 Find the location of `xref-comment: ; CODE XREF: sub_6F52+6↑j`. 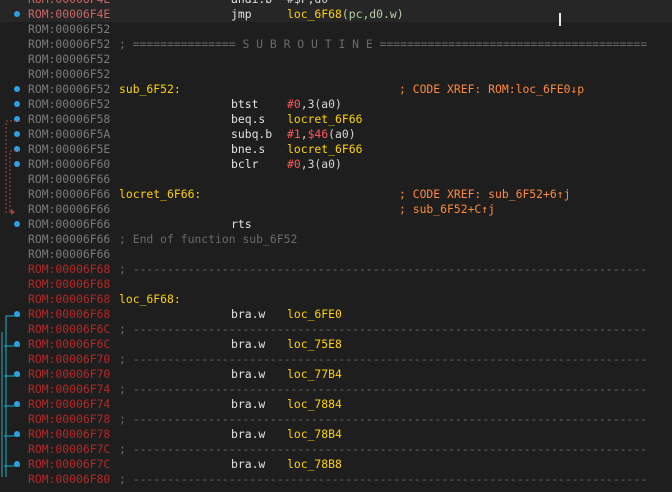

xref-comment: ; CODE XREF: sub_6F52+6↑j is located at coordinates (484, 194).